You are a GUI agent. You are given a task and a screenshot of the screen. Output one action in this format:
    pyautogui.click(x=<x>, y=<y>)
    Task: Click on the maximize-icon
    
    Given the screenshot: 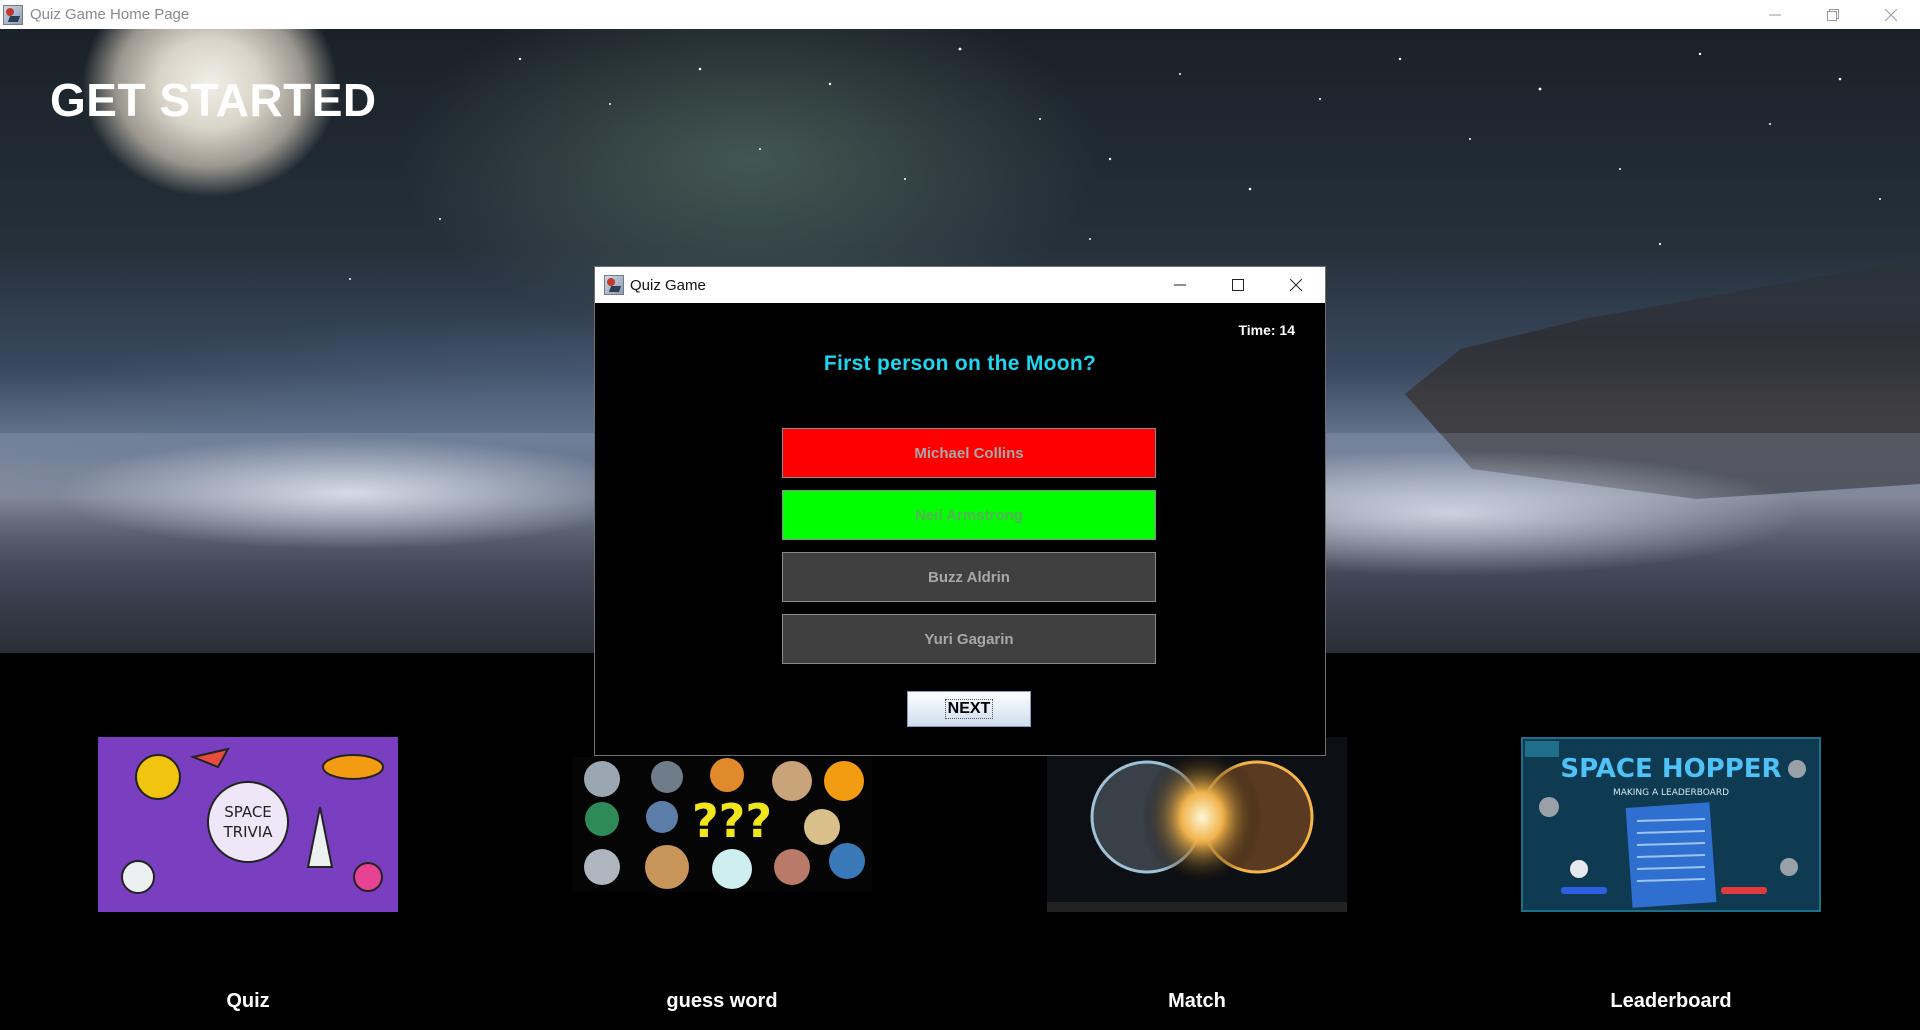 What is the action you would take?
    pyautogui.click(x=1238, y=285)
    